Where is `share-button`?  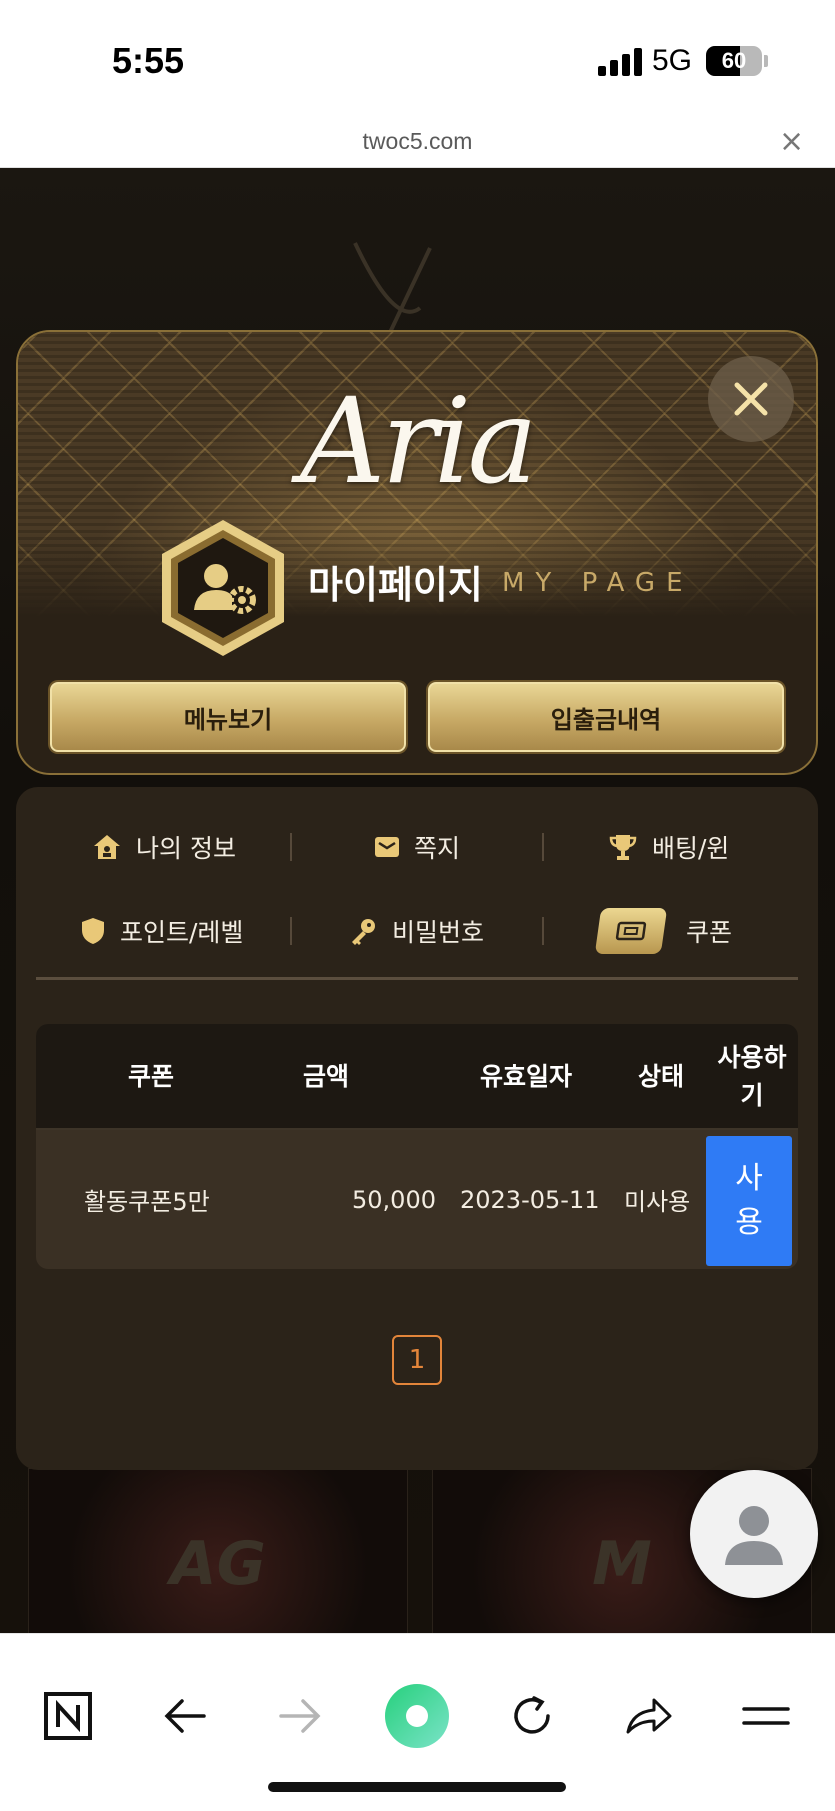 share-button is located at coordinates (649, 1716).